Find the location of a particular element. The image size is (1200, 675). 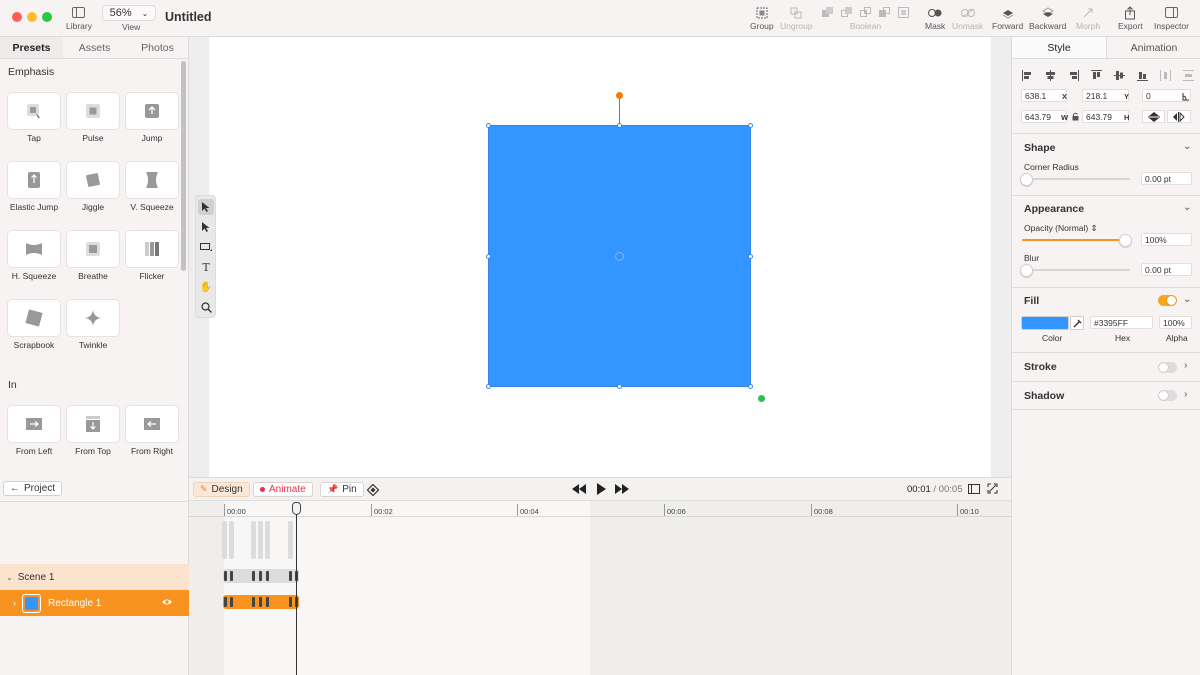

keyframe-diamond-icon is located at coordinates (373, 491).